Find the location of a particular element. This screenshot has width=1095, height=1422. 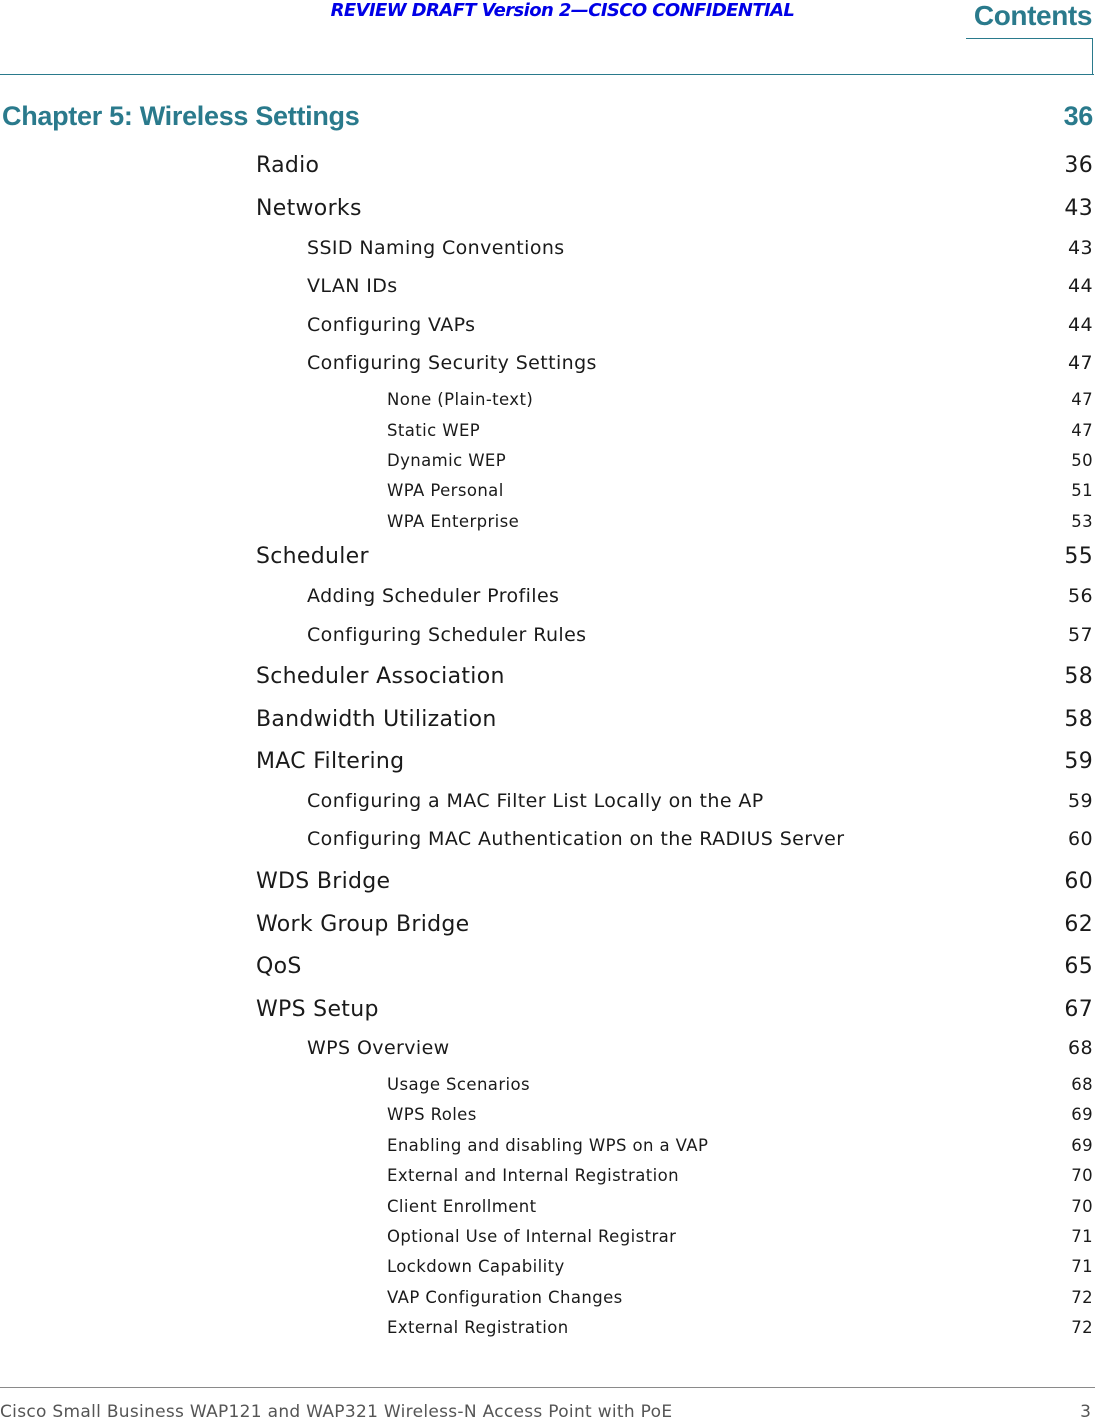

toc-entry-title: Configuring VAPs is located at coordinates (391, 325).